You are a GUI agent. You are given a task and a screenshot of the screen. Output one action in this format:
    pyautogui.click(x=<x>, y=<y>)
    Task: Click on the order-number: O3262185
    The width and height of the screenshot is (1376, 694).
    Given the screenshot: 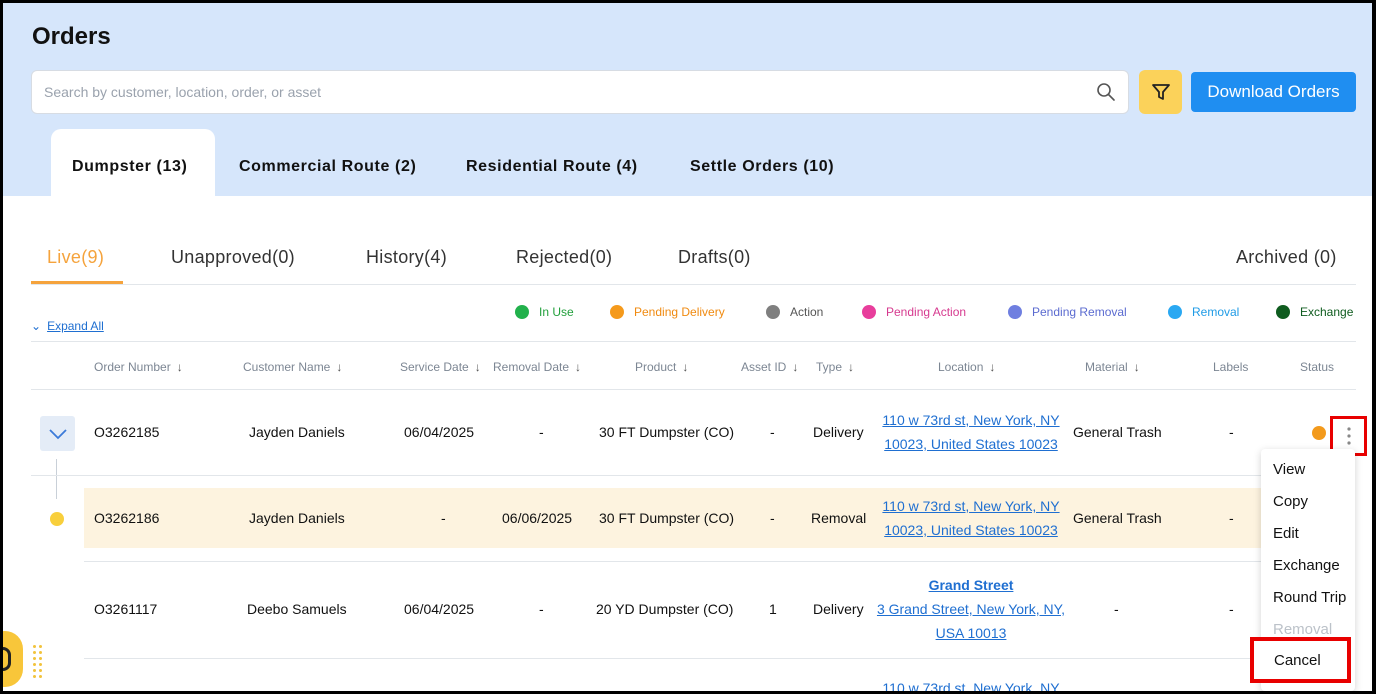 What is the action you would take?
    pyautogui.click(x=126, y=432)
    